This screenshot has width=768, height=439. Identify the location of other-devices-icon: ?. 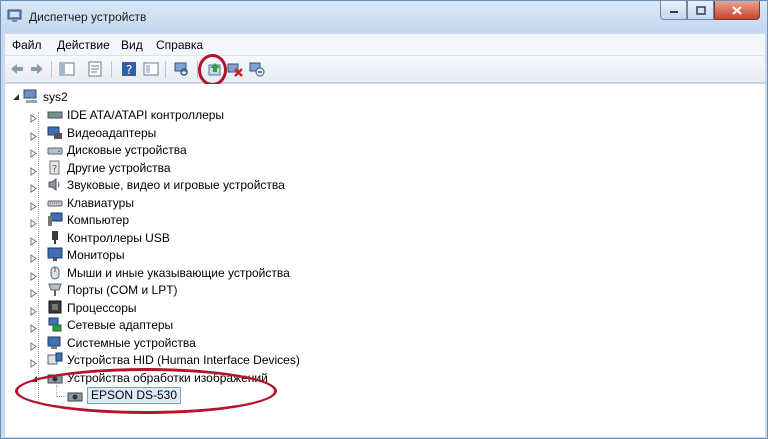
(54, 167).